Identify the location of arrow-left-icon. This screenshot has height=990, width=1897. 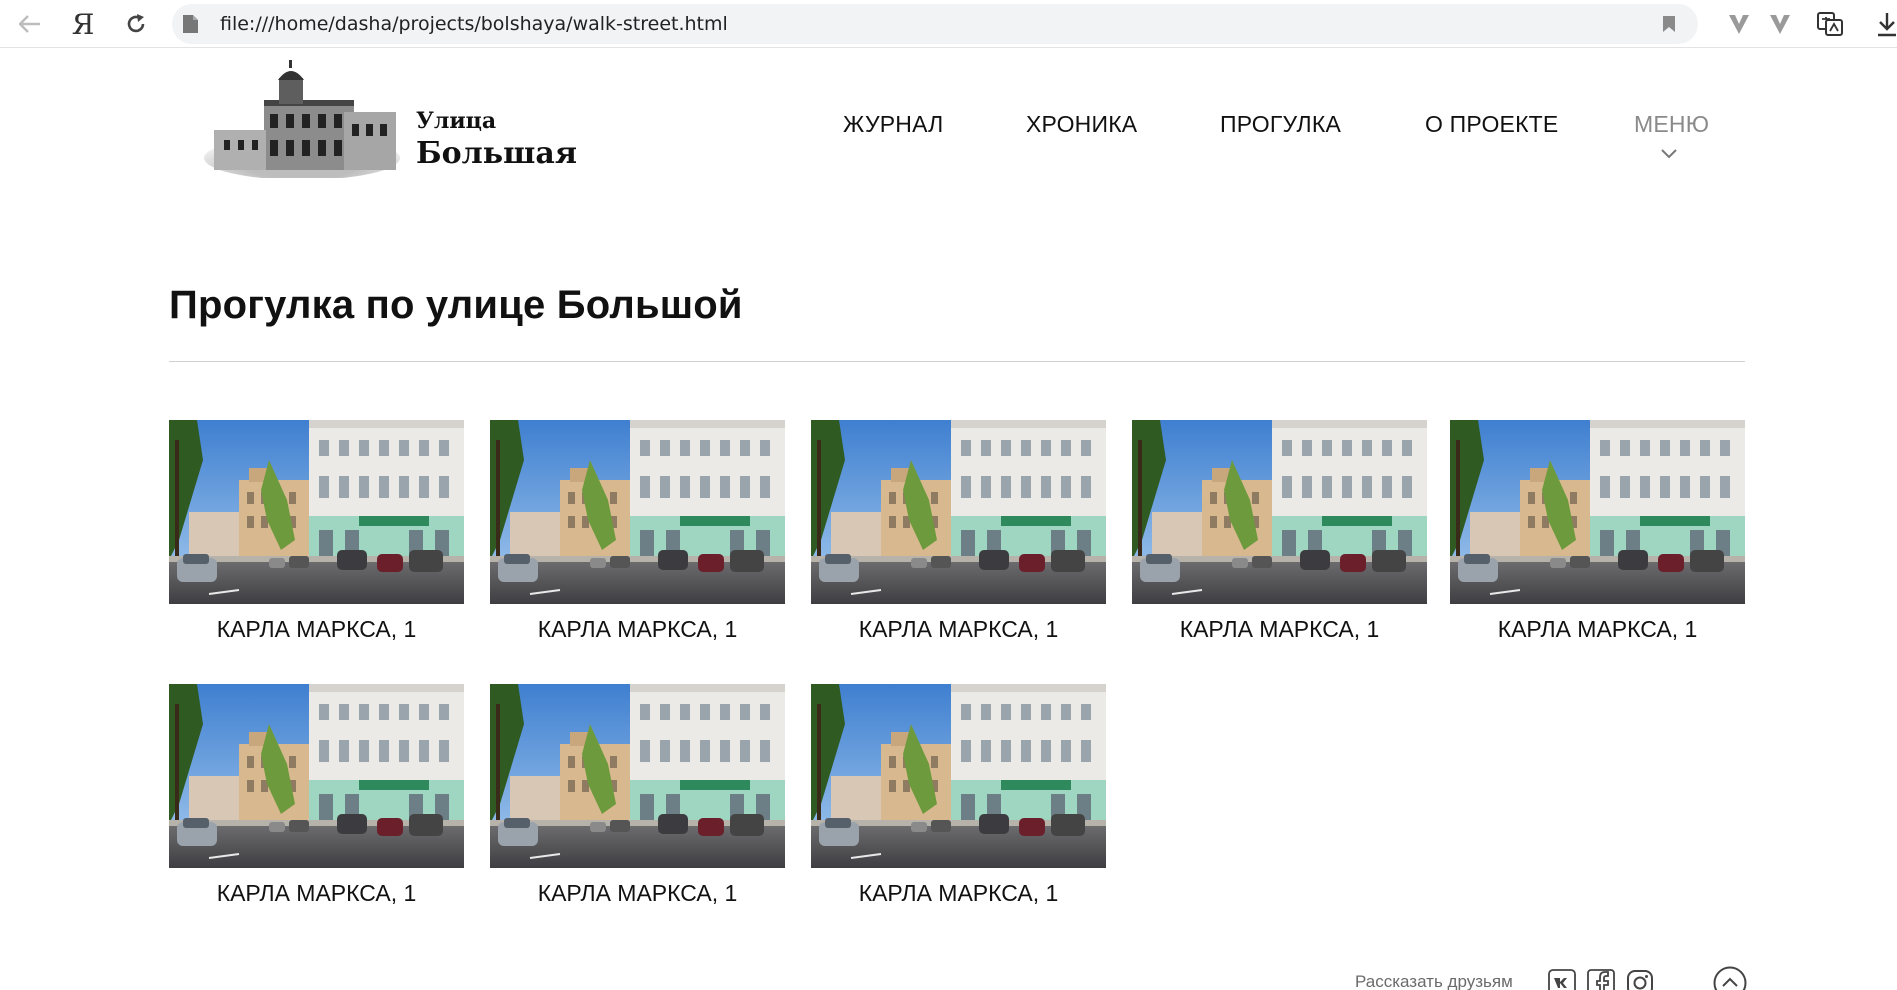
(29, 24).